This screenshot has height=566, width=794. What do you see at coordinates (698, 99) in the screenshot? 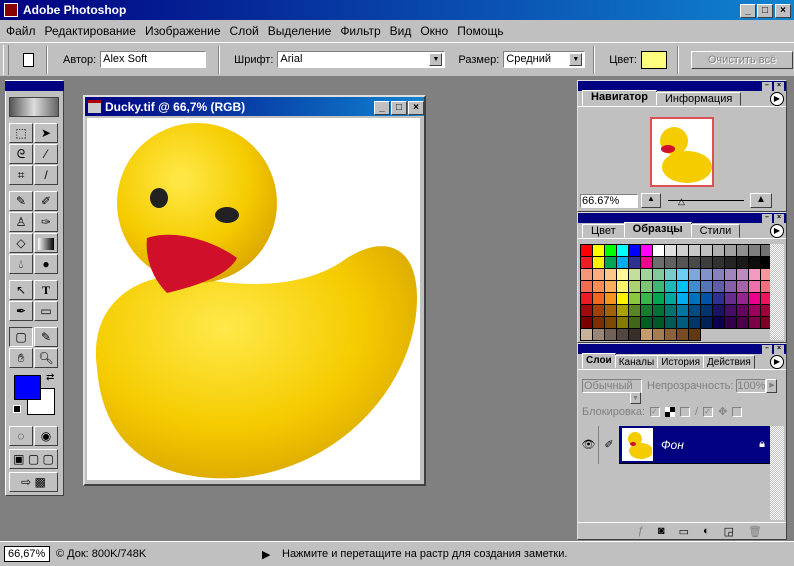
I see `tab-info: Информация` at bounding box center [698, 99].